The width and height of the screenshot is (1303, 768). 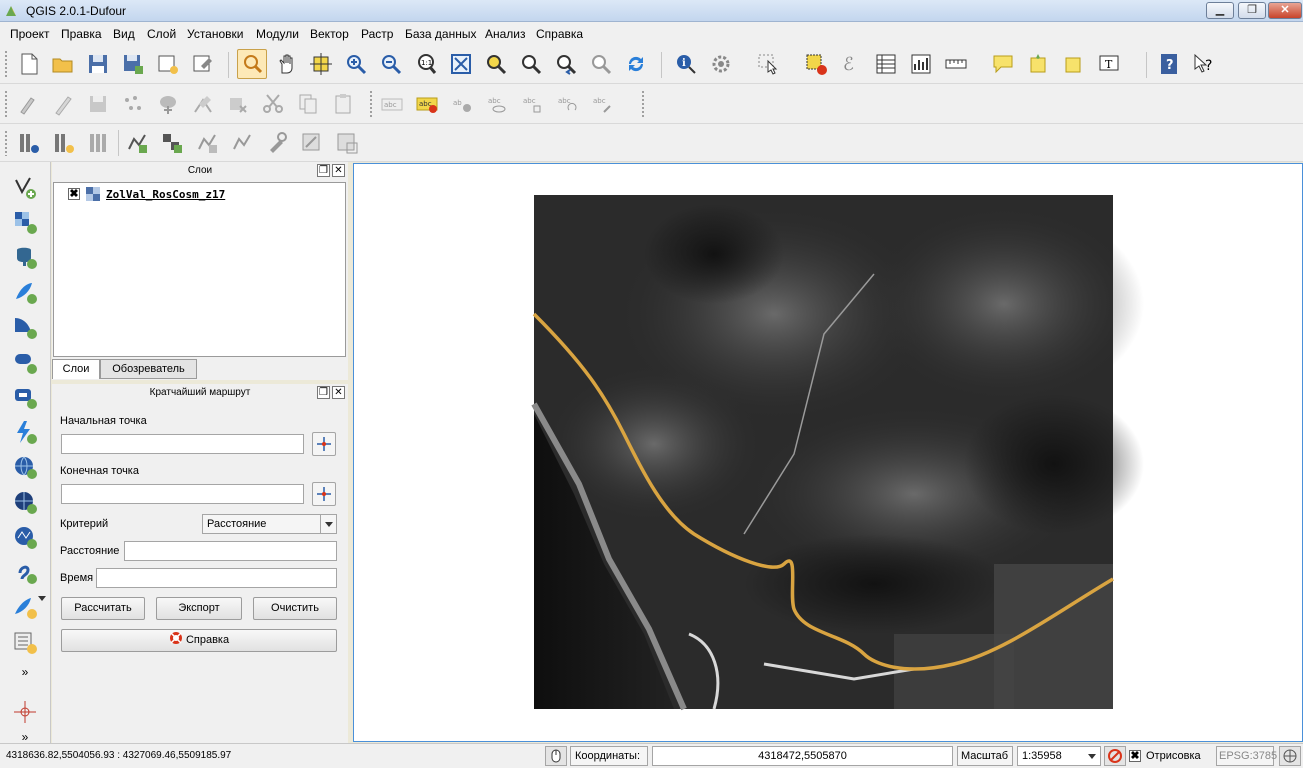 I want to click on label-toolbar-icon: abc, so click(x=392, y=104).